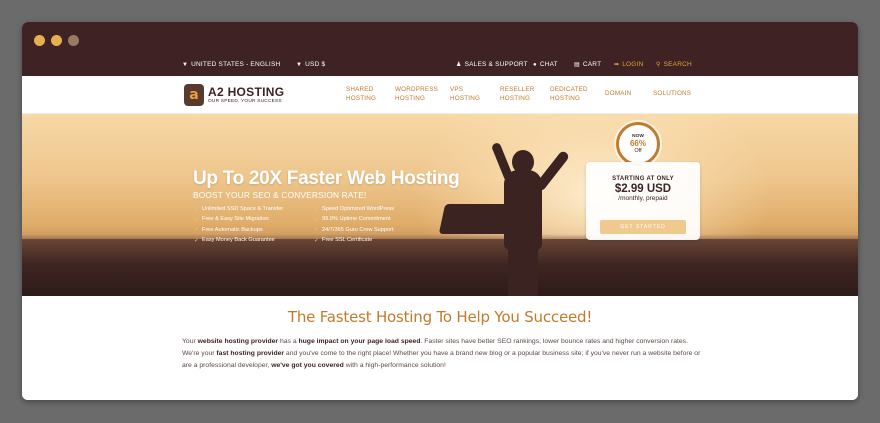 The image size is (880, 423). Describe the element at coordinates (672, 94) in the screenshot. I see `nav-solutions: SOLUTIONS` at that location.